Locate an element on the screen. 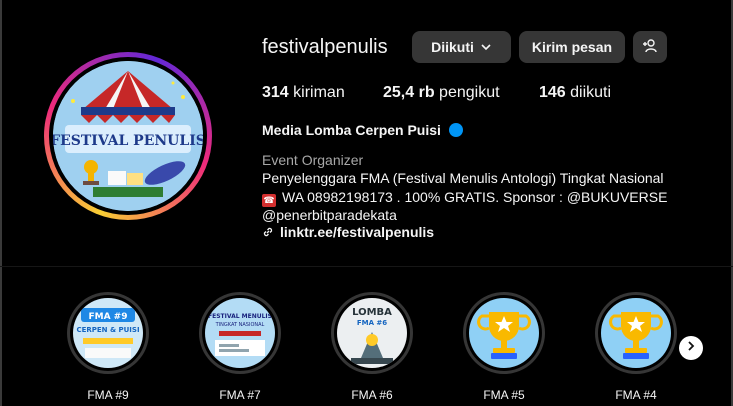 This screenshot has height=406, width=733. send-message-label: Kirim pesan is located at coordinates (572, 47).